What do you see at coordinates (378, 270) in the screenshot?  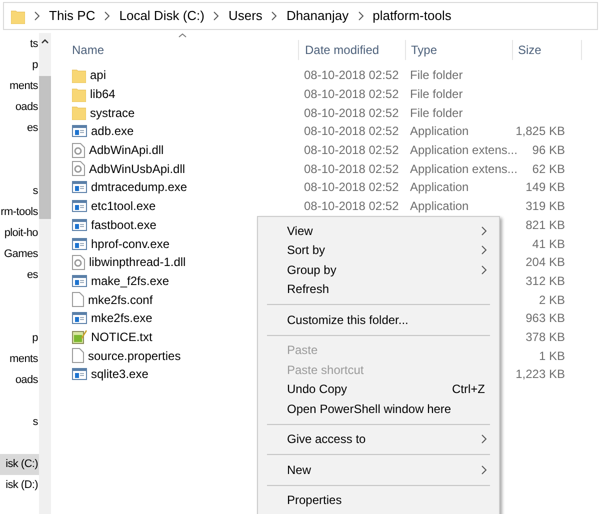 I see `menu-item: Group by` at bounding box center [378, 270].